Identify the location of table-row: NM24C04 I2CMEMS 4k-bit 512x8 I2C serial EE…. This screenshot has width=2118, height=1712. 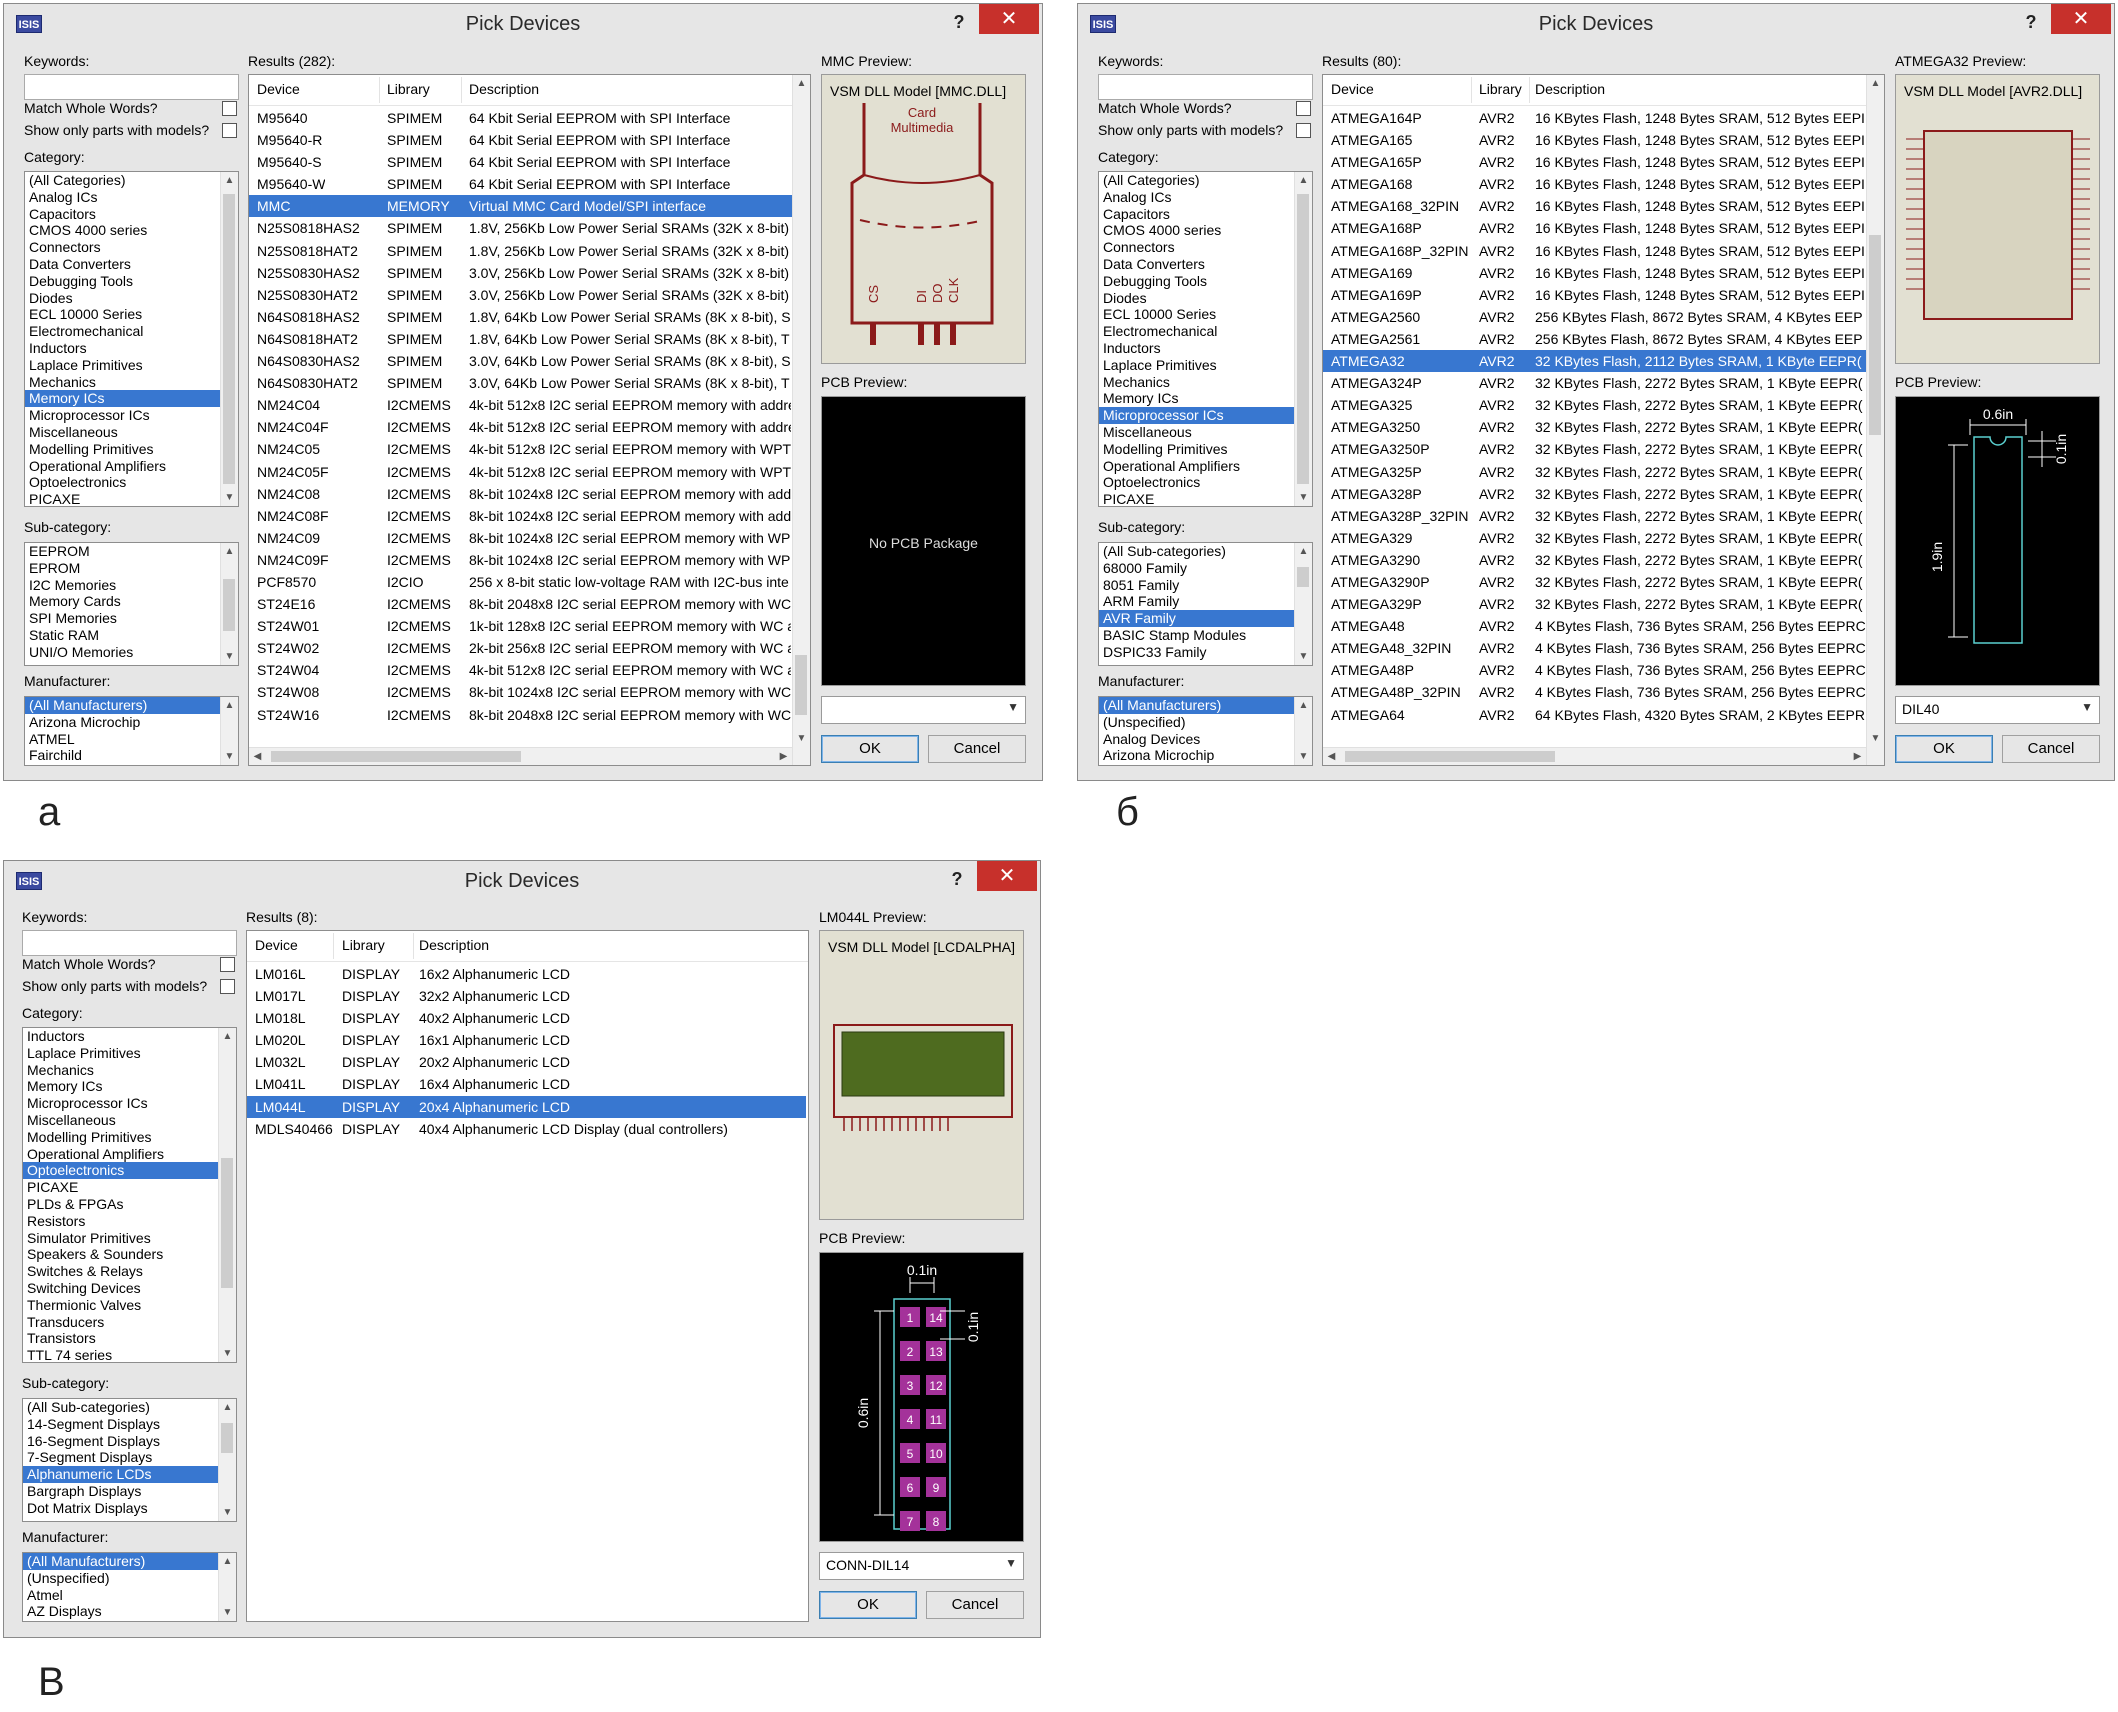
(520, 405).